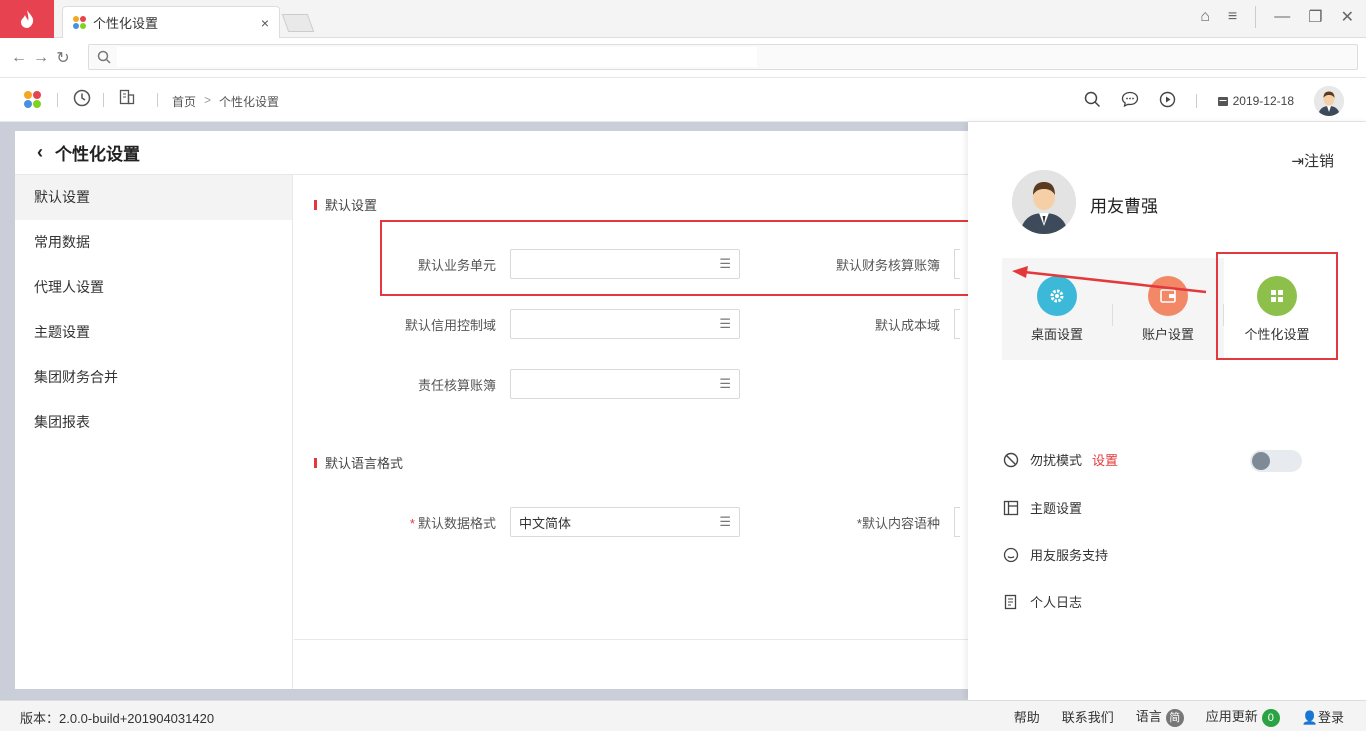 This screenshot has width=1366, height=731. Describe the element at coordinates (1323, 716) in the screenshot. I see `login-button: 👤登录` at that location.